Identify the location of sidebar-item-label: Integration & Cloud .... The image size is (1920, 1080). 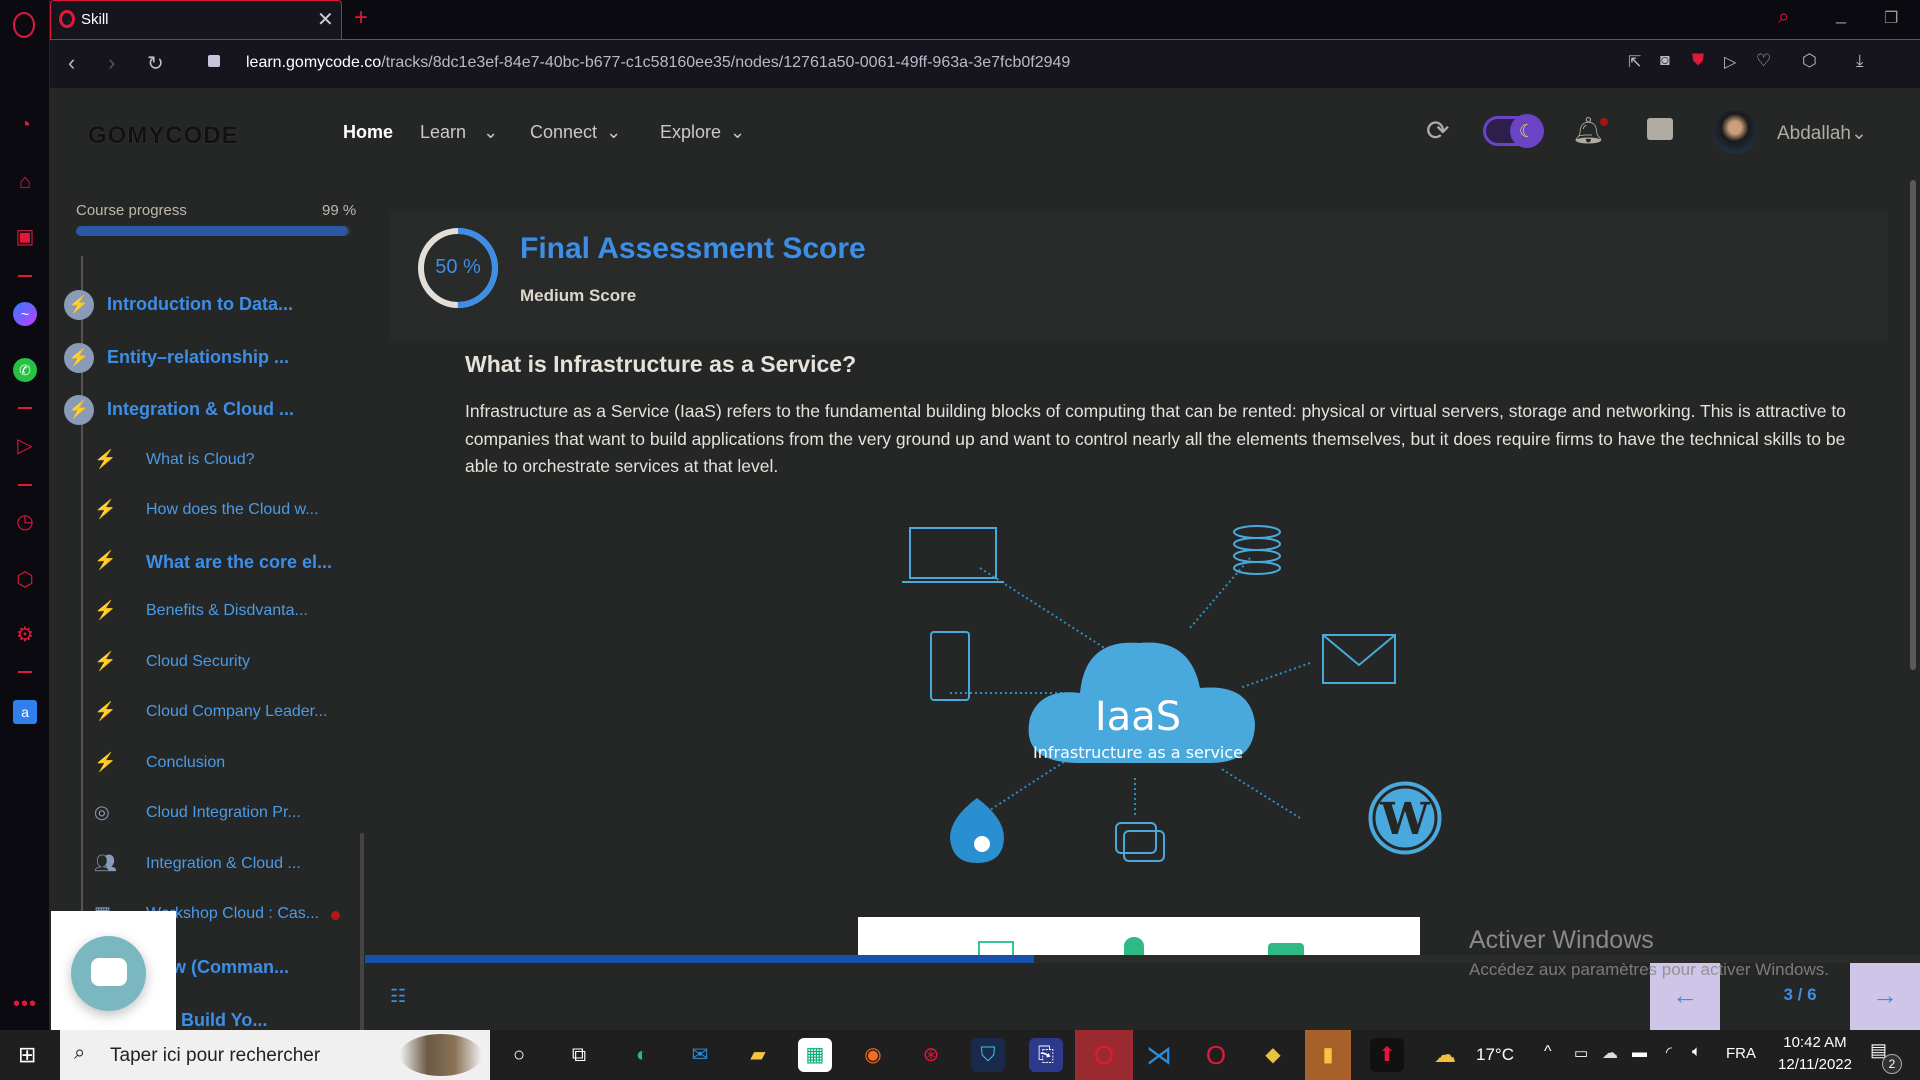
(200, 409).